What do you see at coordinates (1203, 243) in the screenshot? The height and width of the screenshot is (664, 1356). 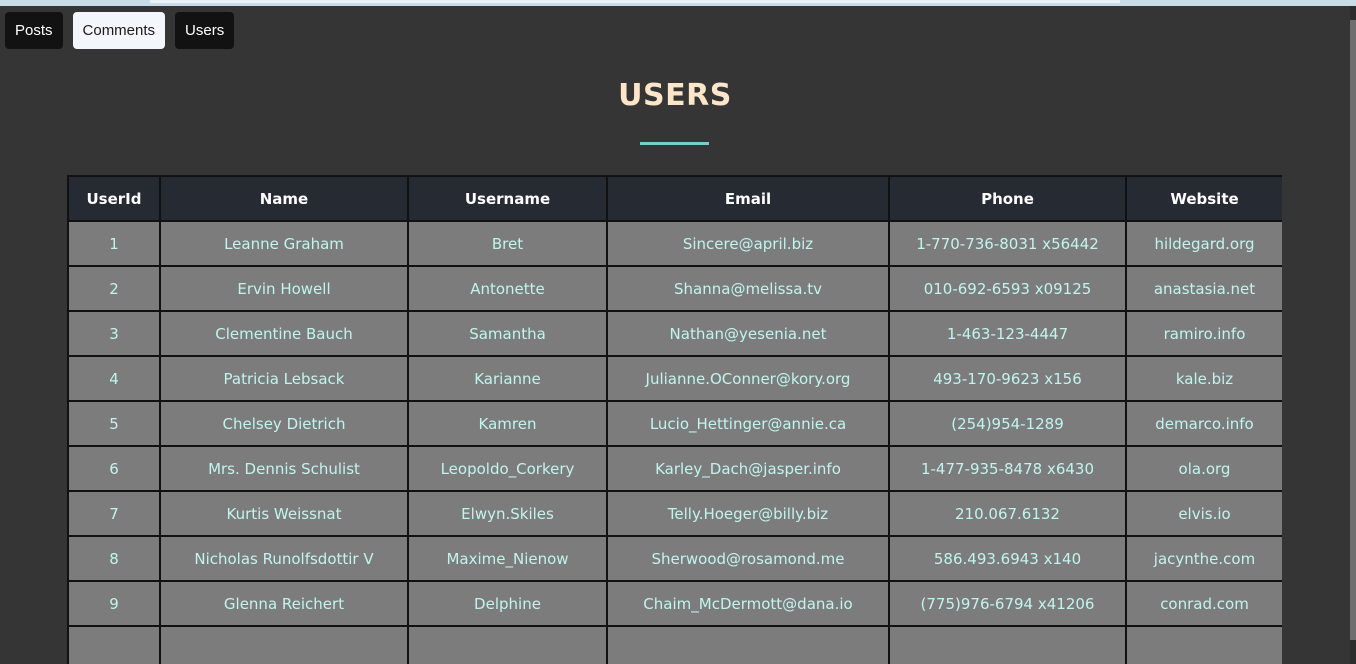 I see `cell-website: hildegard.org` at bounding box center [1203, 243].